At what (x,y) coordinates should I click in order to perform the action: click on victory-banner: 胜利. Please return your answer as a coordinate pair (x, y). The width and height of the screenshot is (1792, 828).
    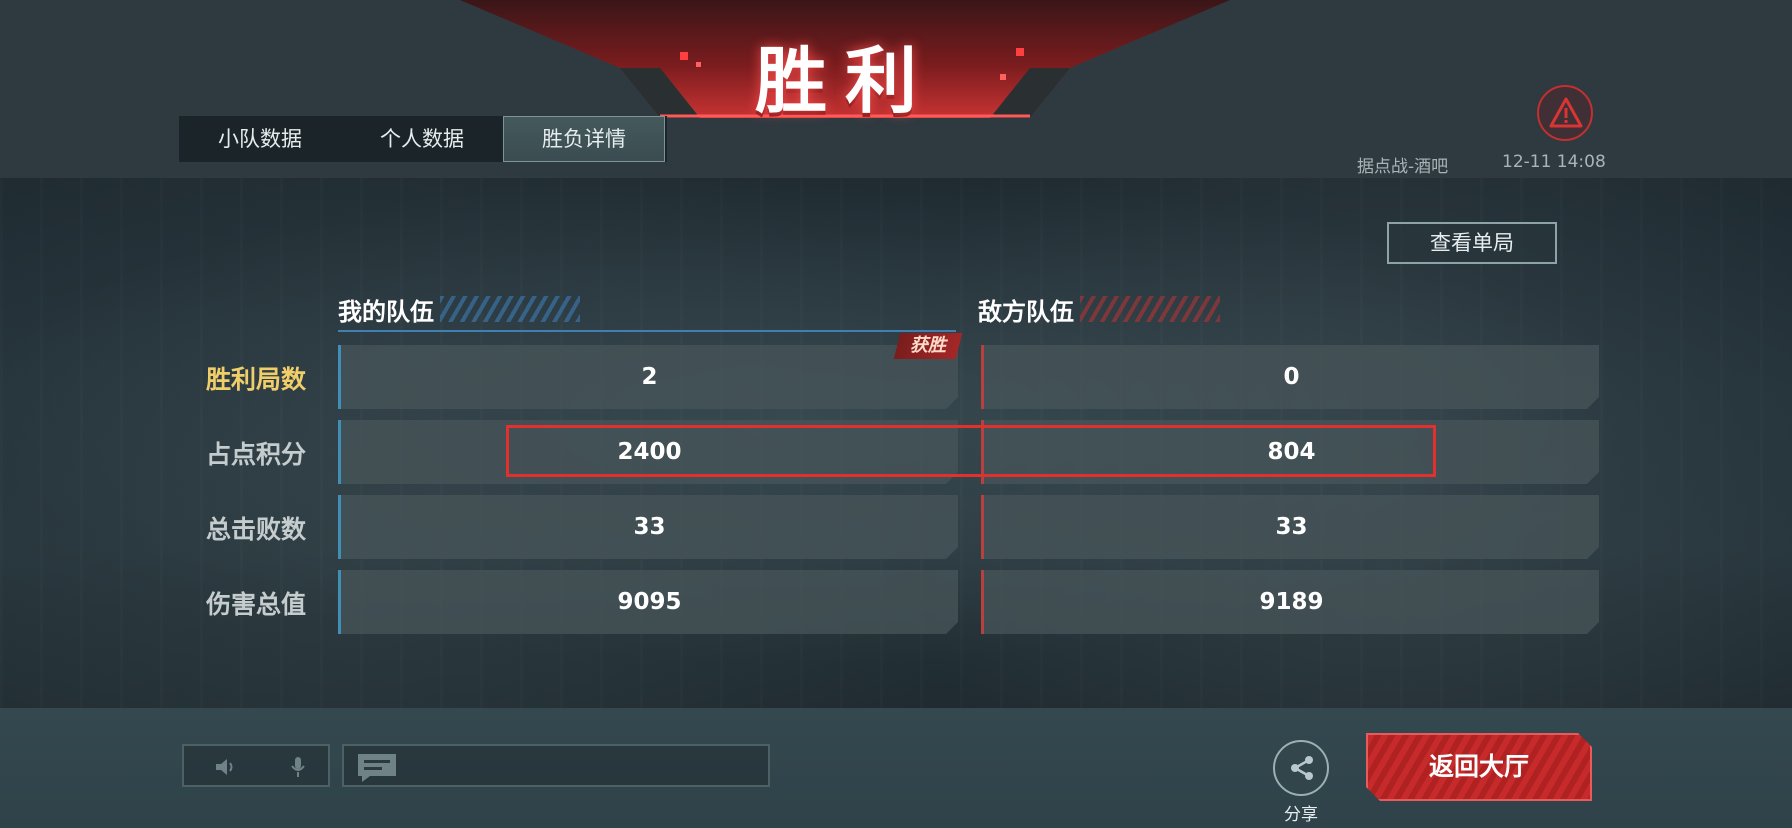
    Looking at the image, I should click on (845, 61).